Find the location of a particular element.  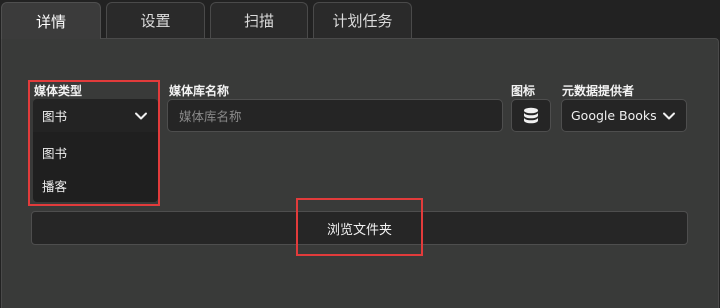

tab-settings-label: 设置 is located at coordinates (155, 21).